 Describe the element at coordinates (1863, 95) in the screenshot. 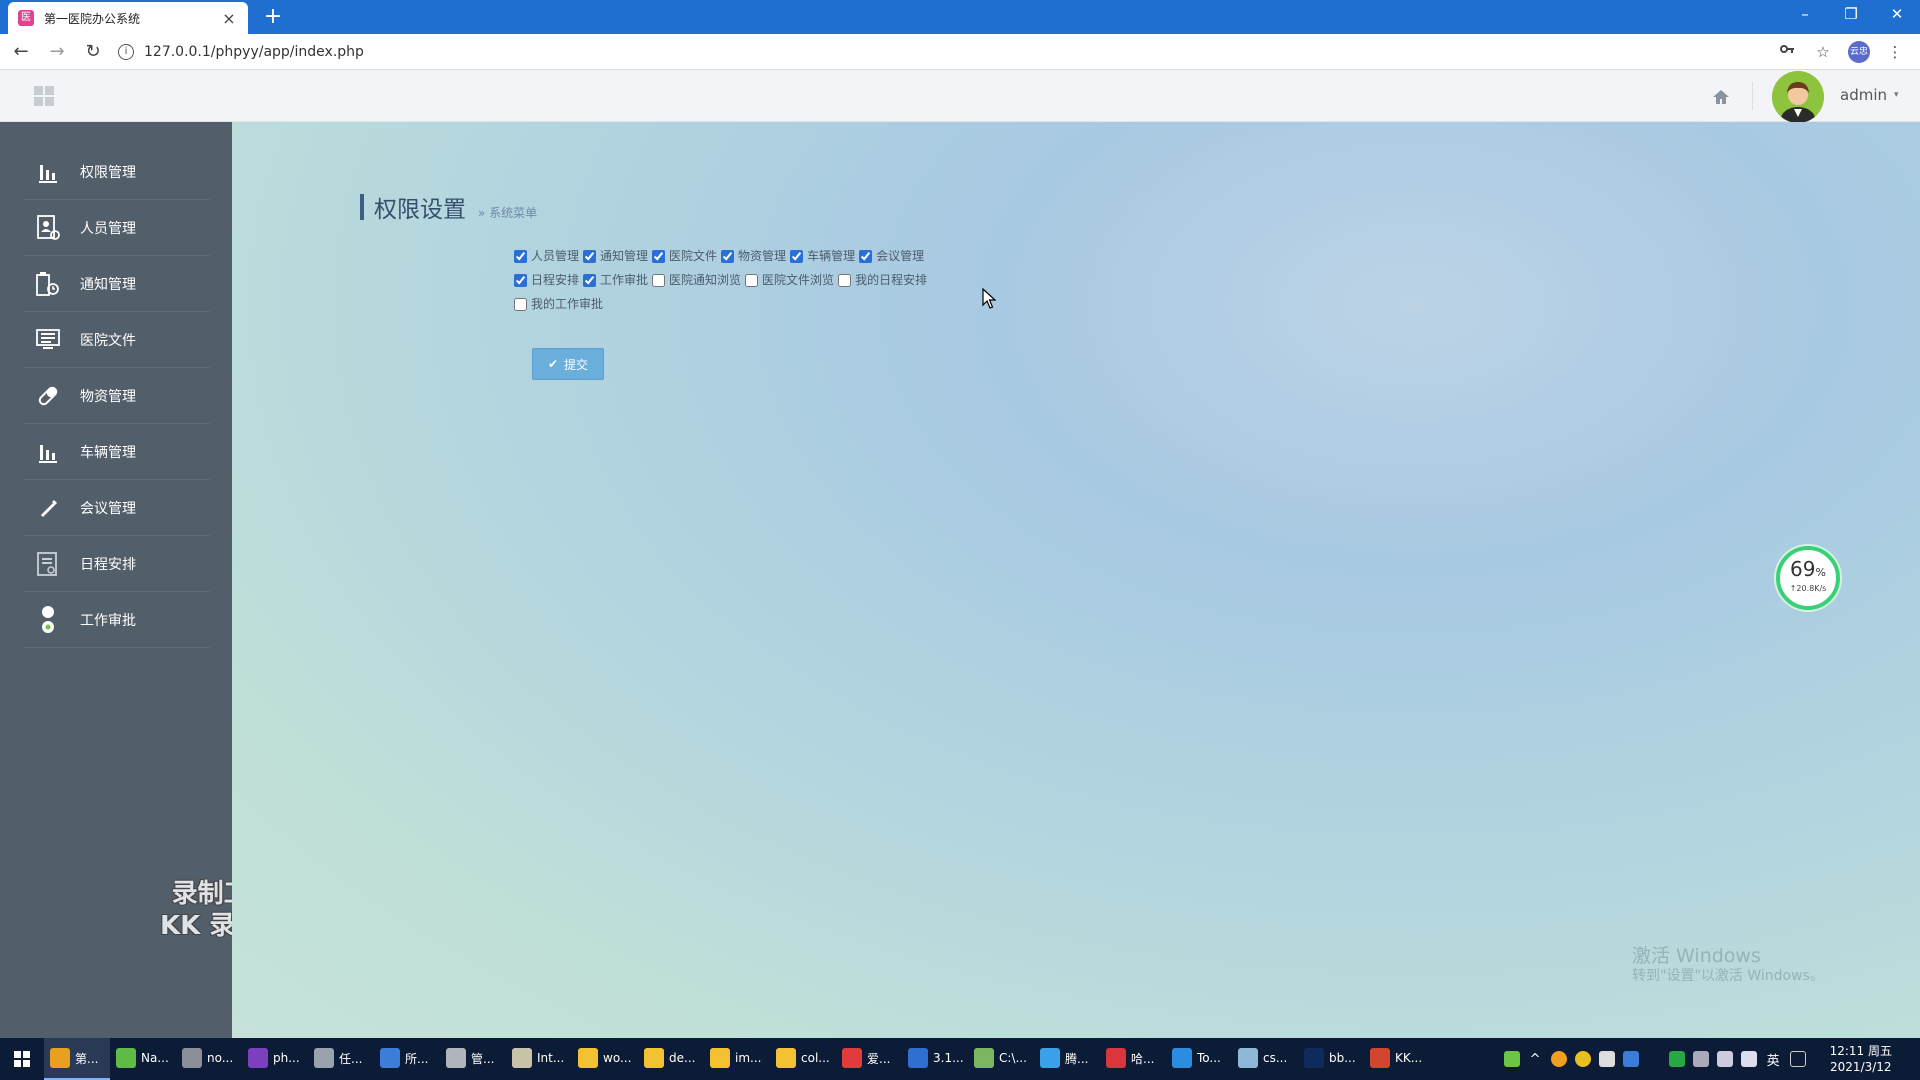

I see `user-name: admin` at that location.